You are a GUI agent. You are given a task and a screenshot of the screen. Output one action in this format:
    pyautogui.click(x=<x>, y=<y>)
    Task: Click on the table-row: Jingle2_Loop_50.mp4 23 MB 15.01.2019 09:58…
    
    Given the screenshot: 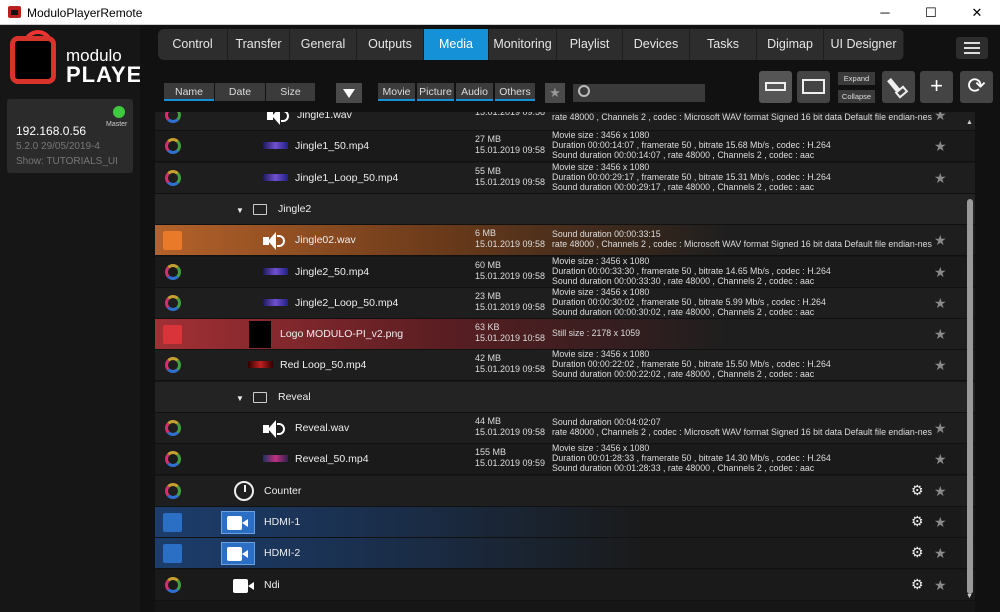 What is the action you would take?
    pyautogui.click(x=565, y=303)
    